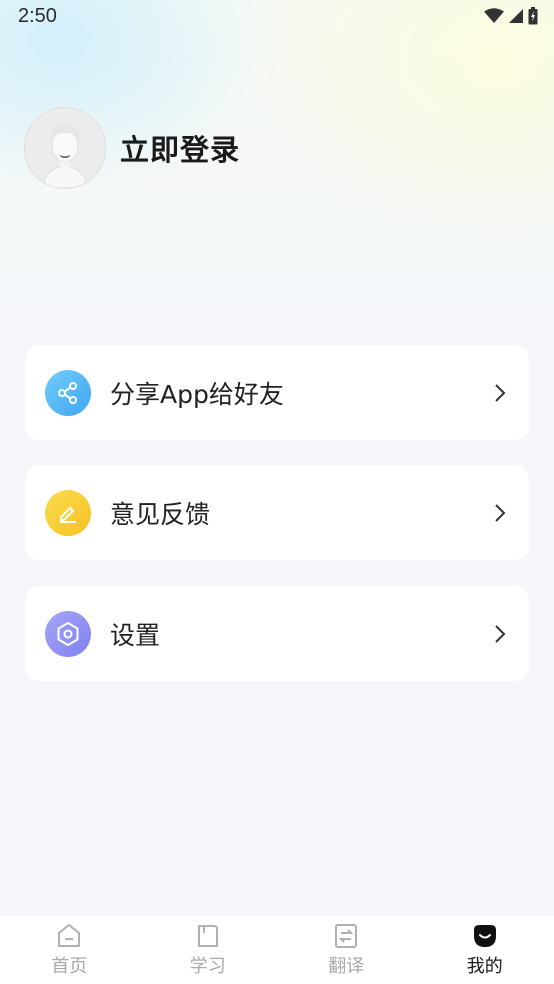 The width and height of the screenshot is (554, 984). I want to click on menu-item-feedback: 意见反馈, so click(277, 512).